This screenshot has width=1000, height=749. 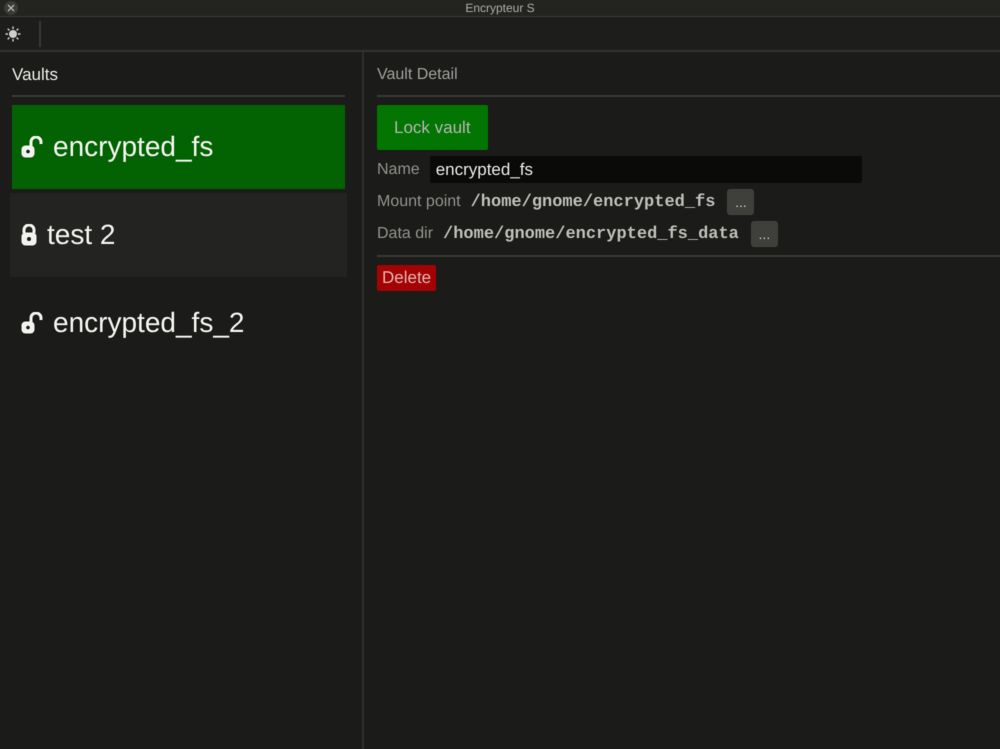 What do you see at coordinates (398, 169) in the screenshot?
I see `field-label: Name` at bounding box center [398, 169].